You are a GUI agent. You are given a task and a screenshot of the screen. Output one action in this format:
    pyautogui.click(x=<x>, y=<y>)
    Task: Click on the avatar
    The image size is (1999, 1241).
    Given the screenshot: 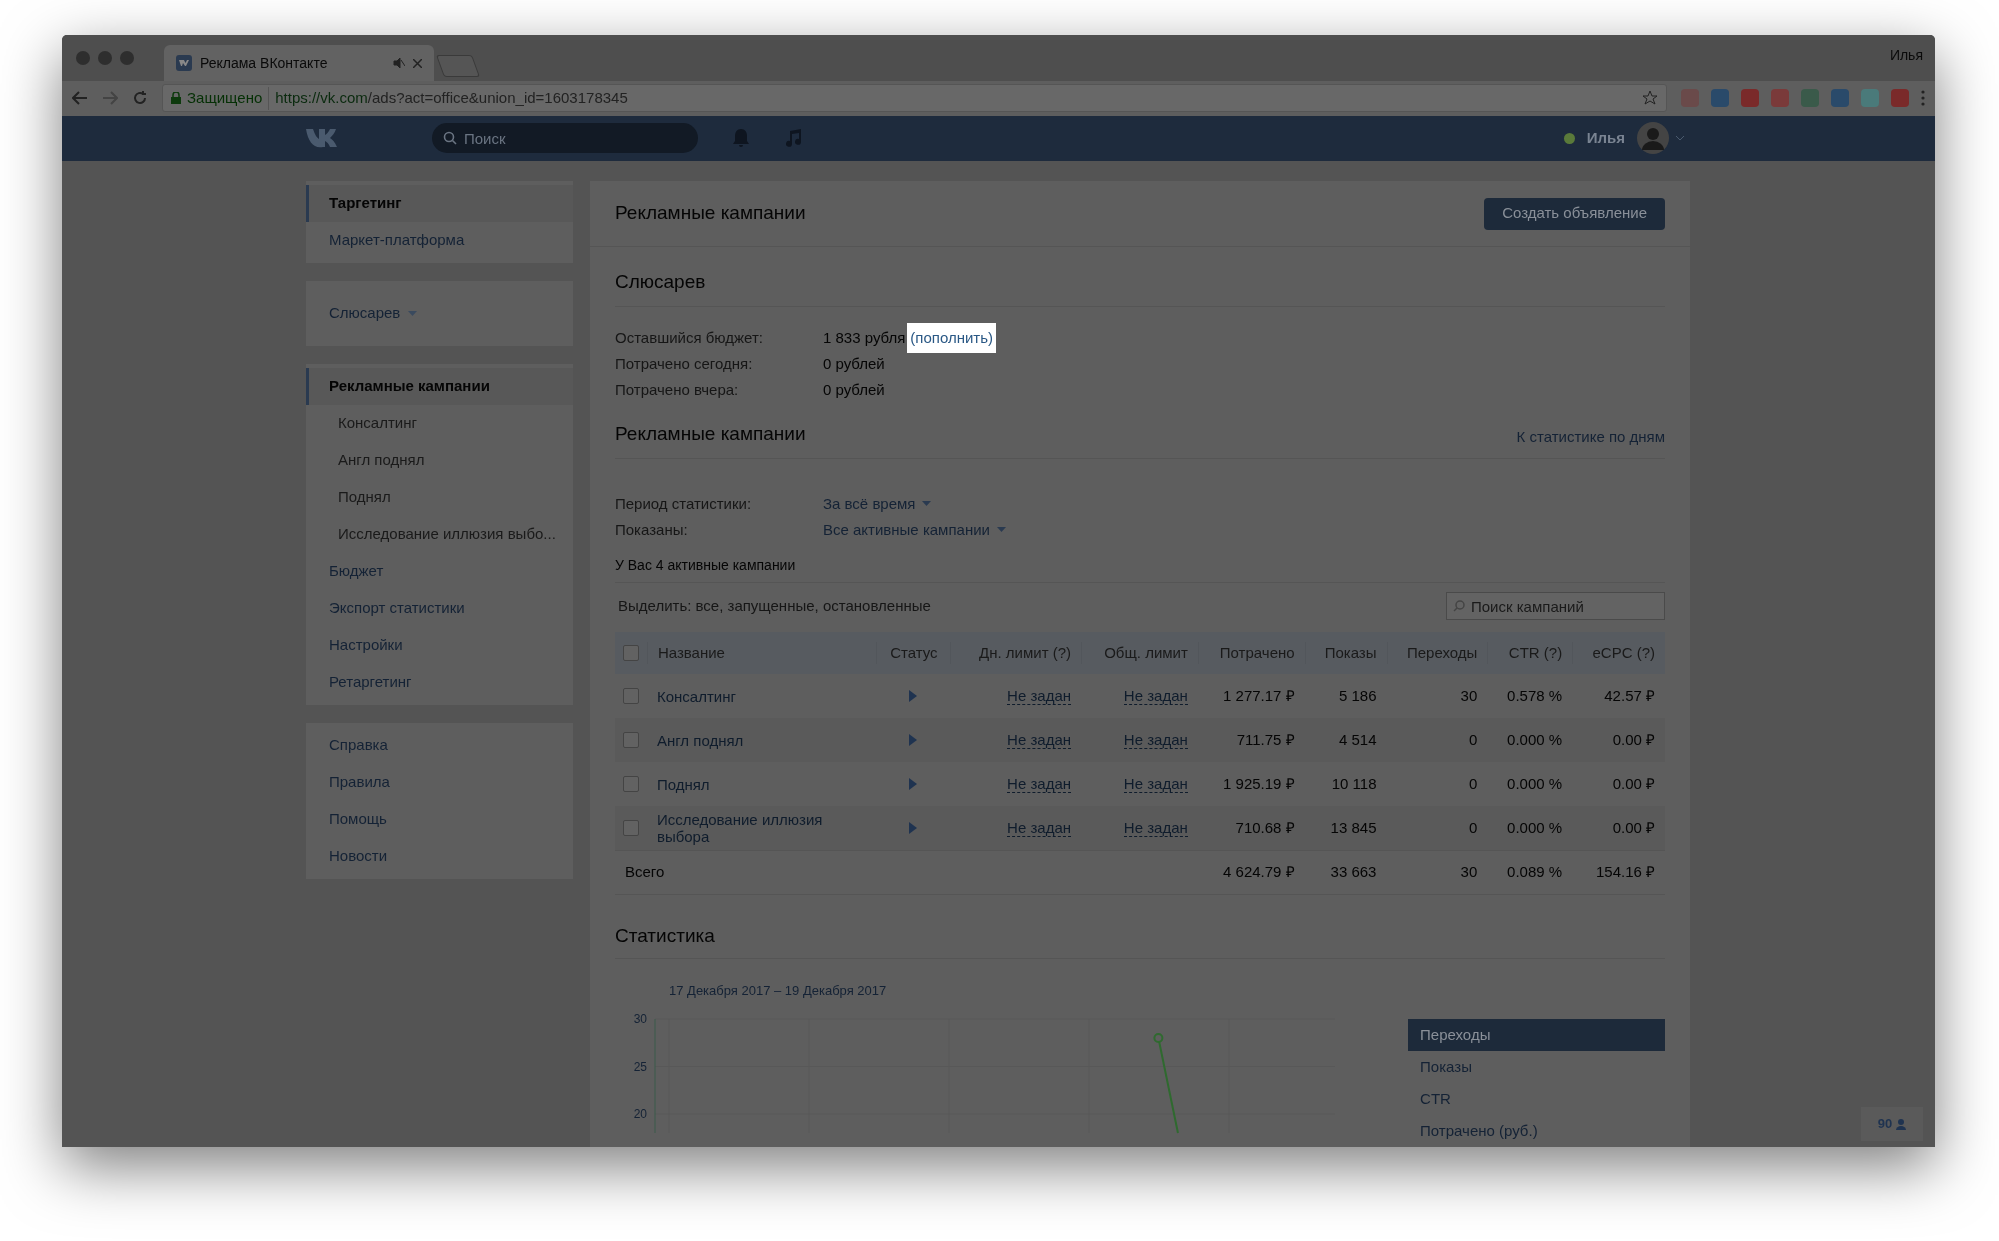 What is the action you would take?
    pyautogui.click(x=1653, y=138)
    